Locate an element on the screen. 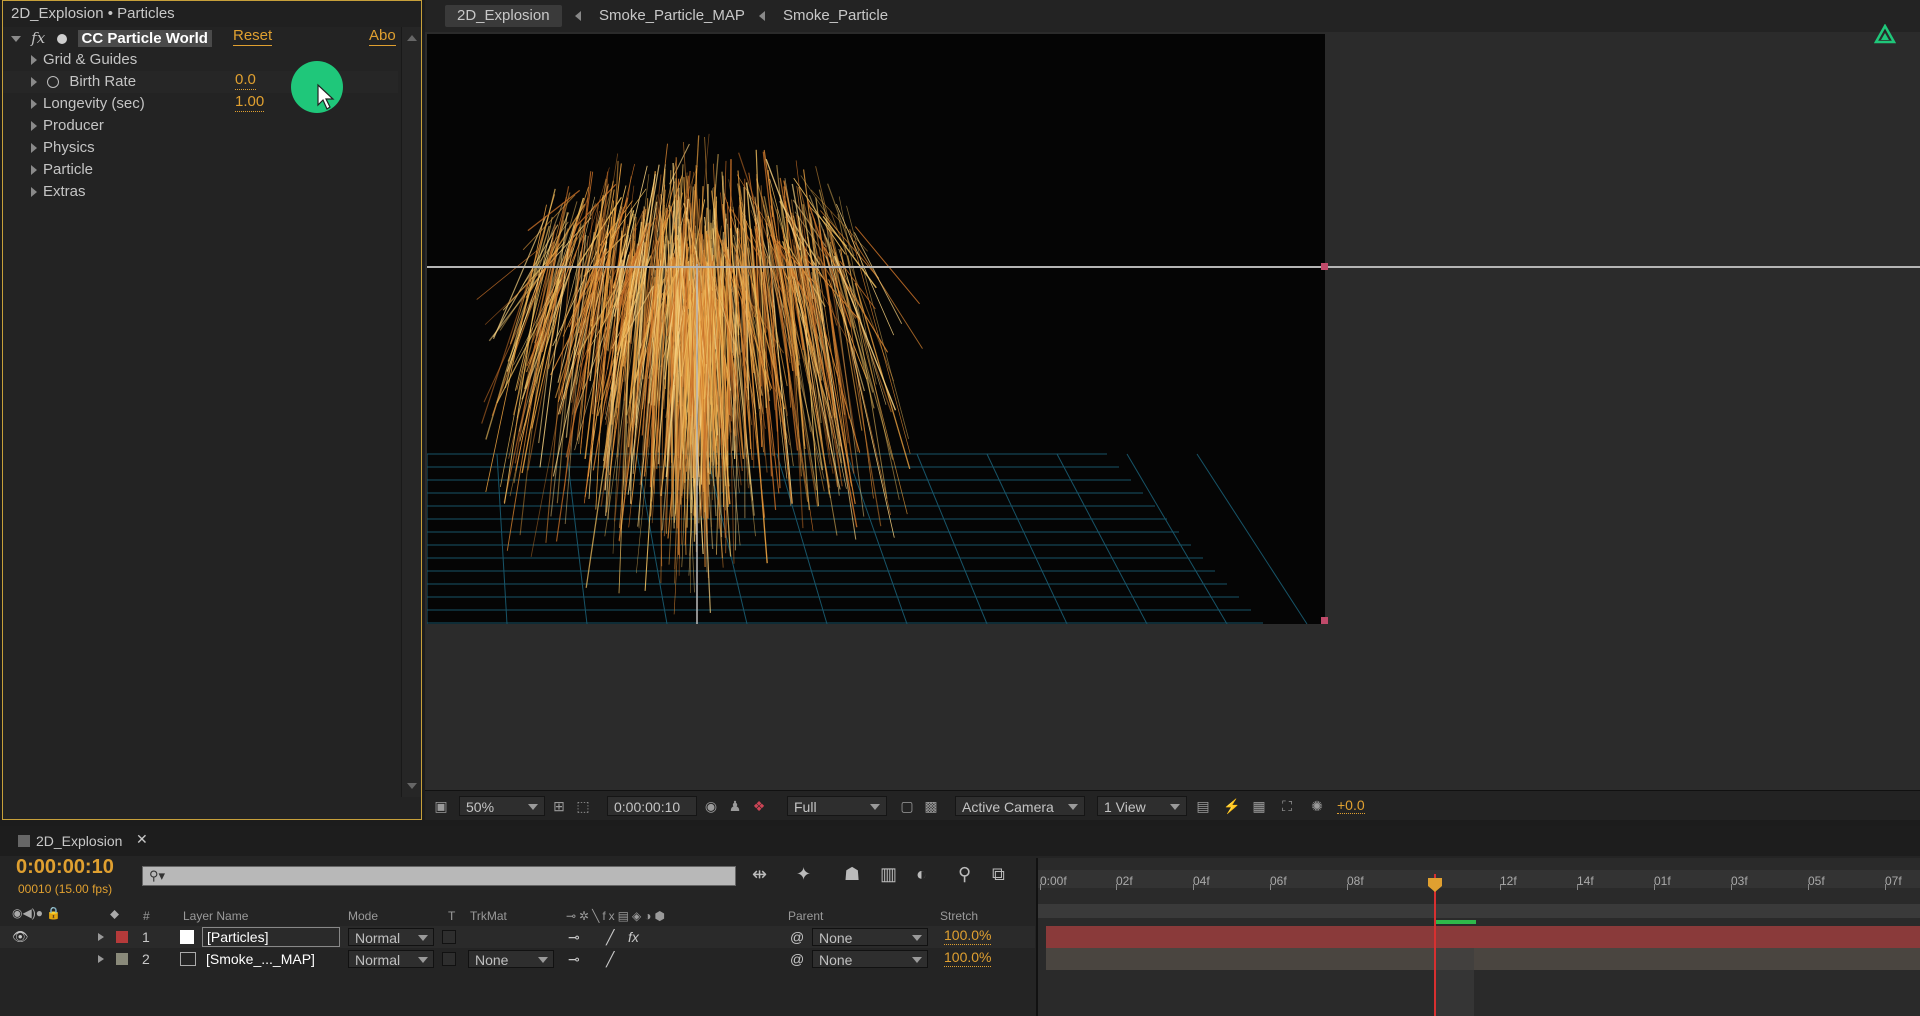  always-preview-icon: ▣ is located at coordinates (441, 806).